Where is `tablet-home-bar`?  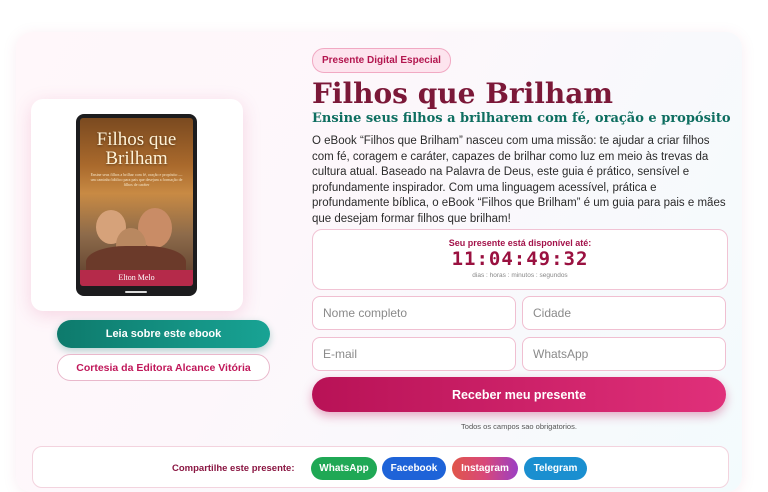
tablet-home-bar is located at coordinates (136, 292).